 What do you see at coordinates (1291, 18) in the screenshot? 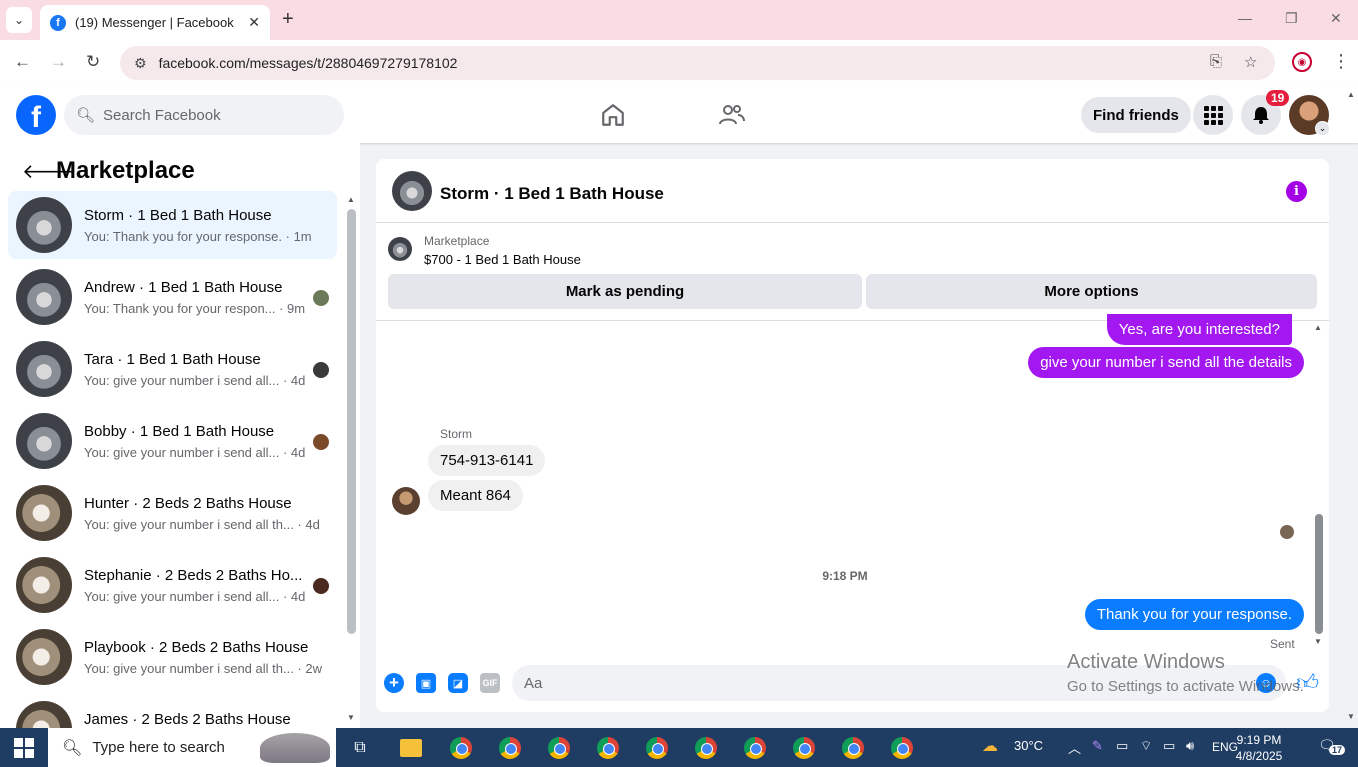
I see `maximize-icon: ❐` at bounding box center [1291, 18].